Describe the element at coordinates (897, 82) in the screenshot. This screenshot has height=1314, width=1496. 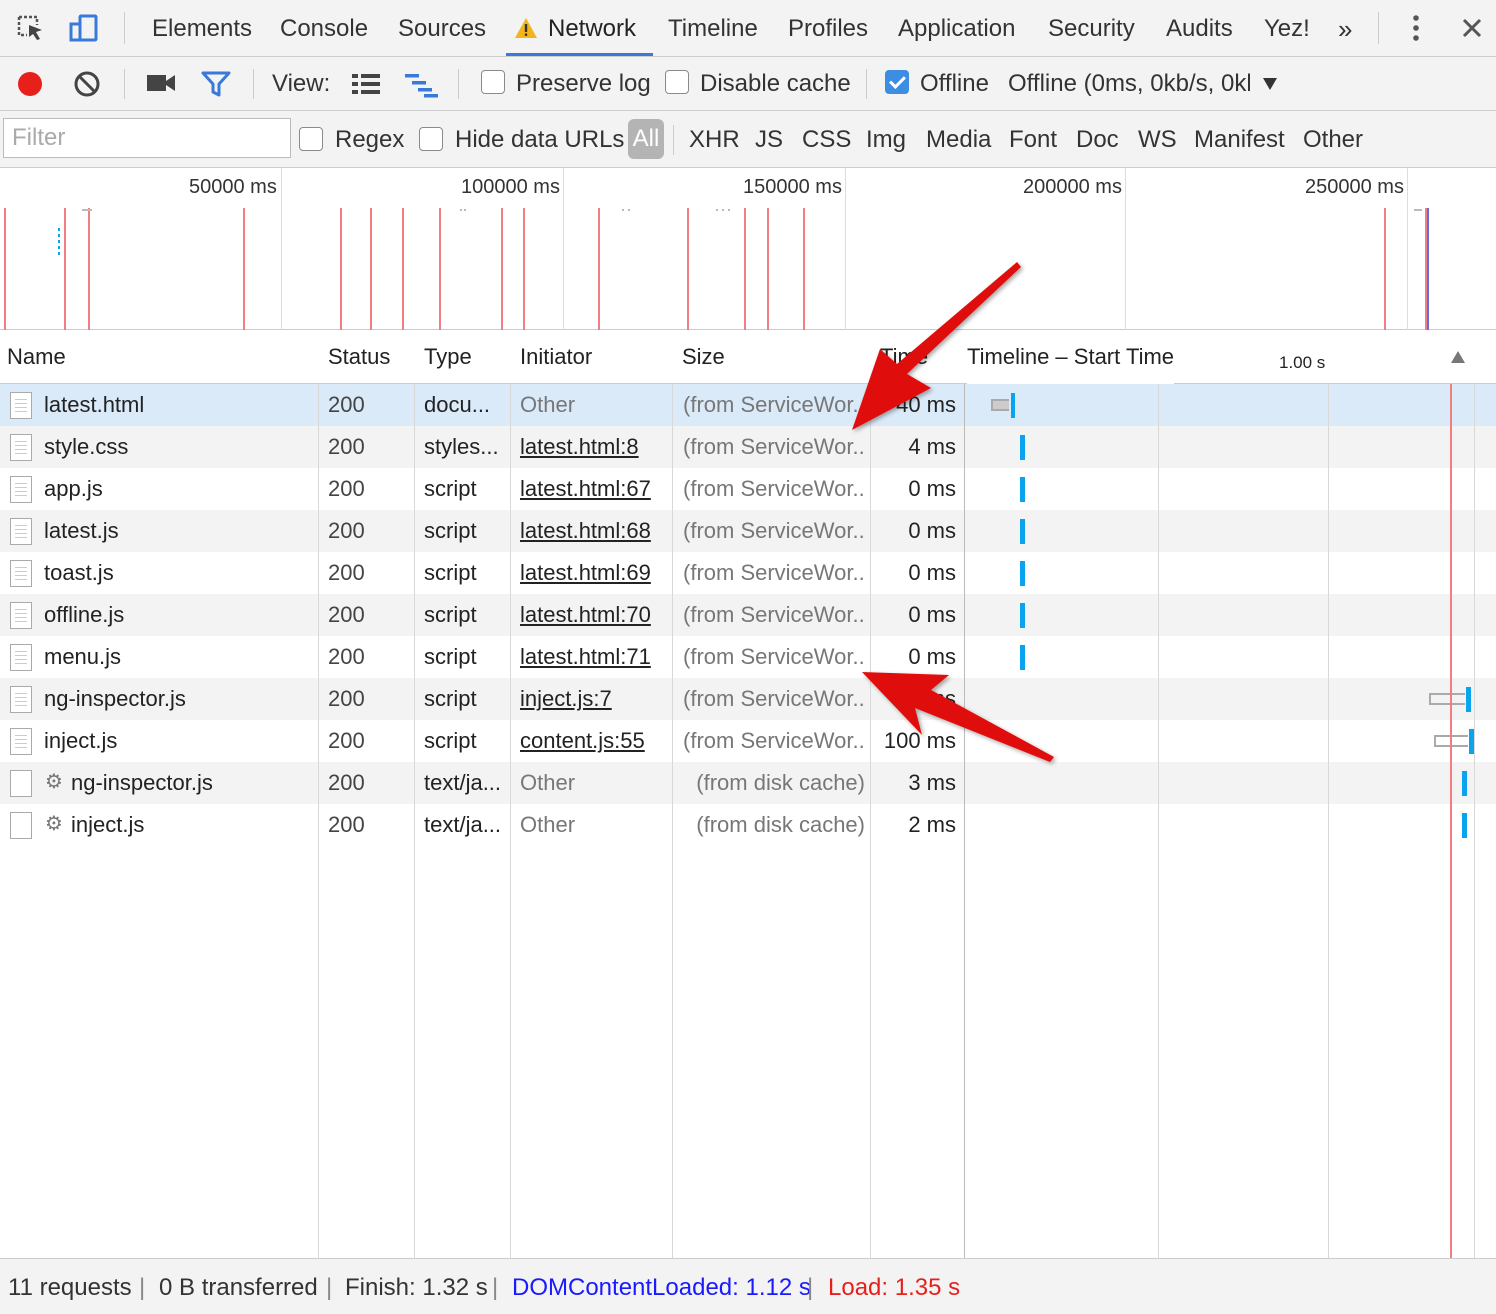
I see `offline-checkbox` at that location.